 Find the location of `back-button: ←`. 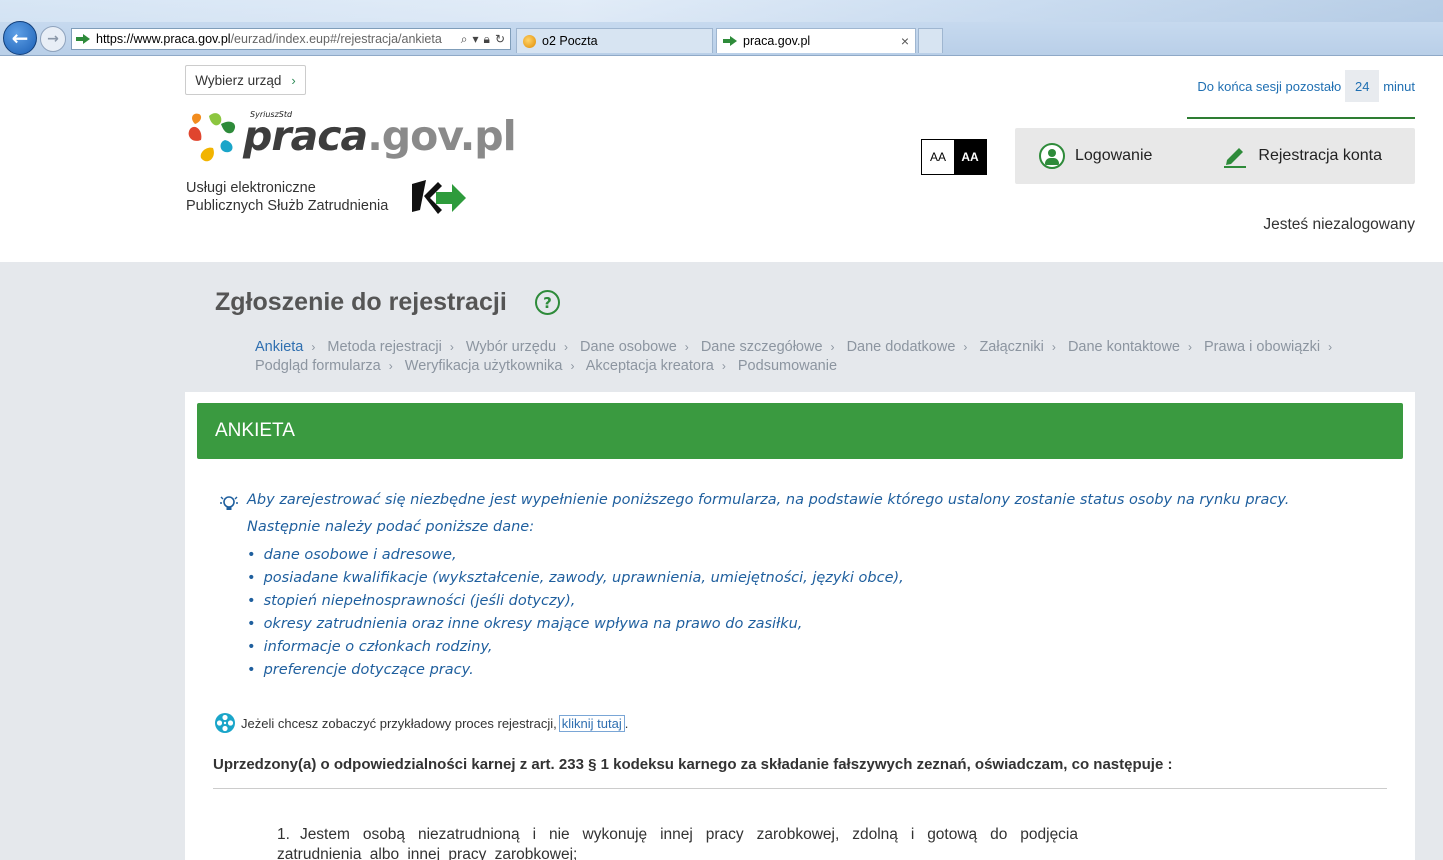

back-button: ← is located at coordinates (20, 38).